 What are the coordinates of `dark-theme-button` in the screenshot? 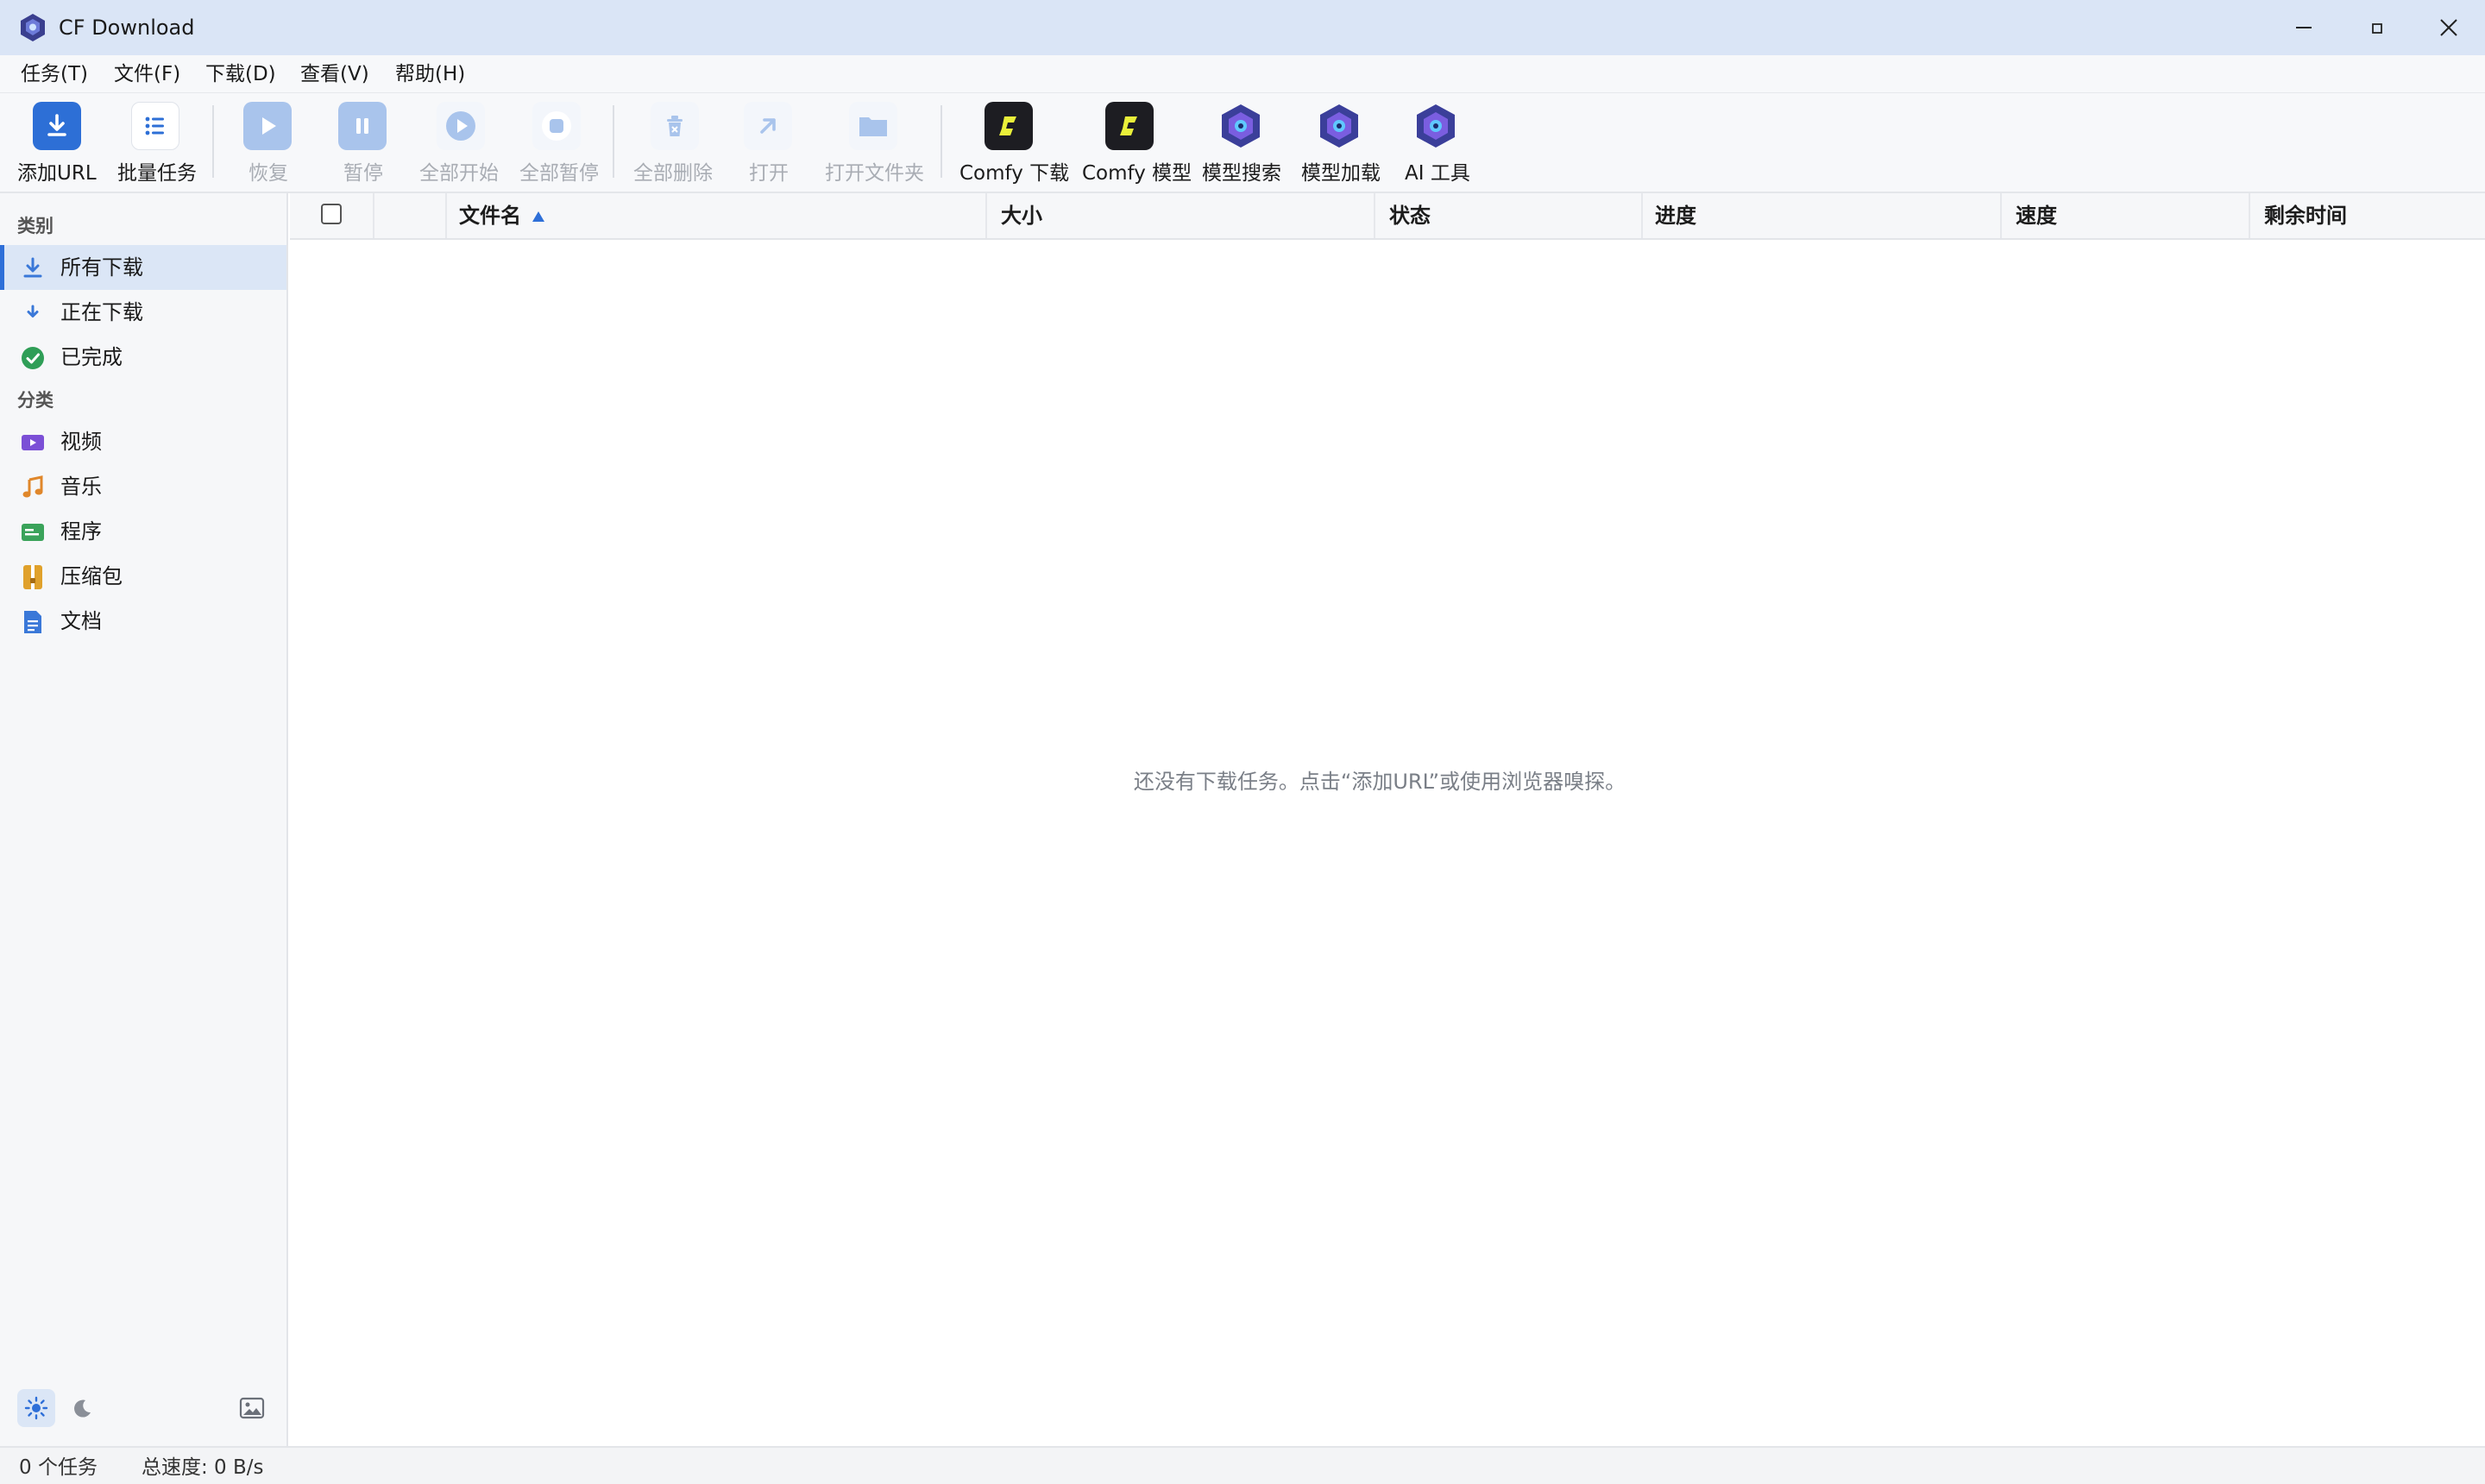 It's located at (83, 1408).